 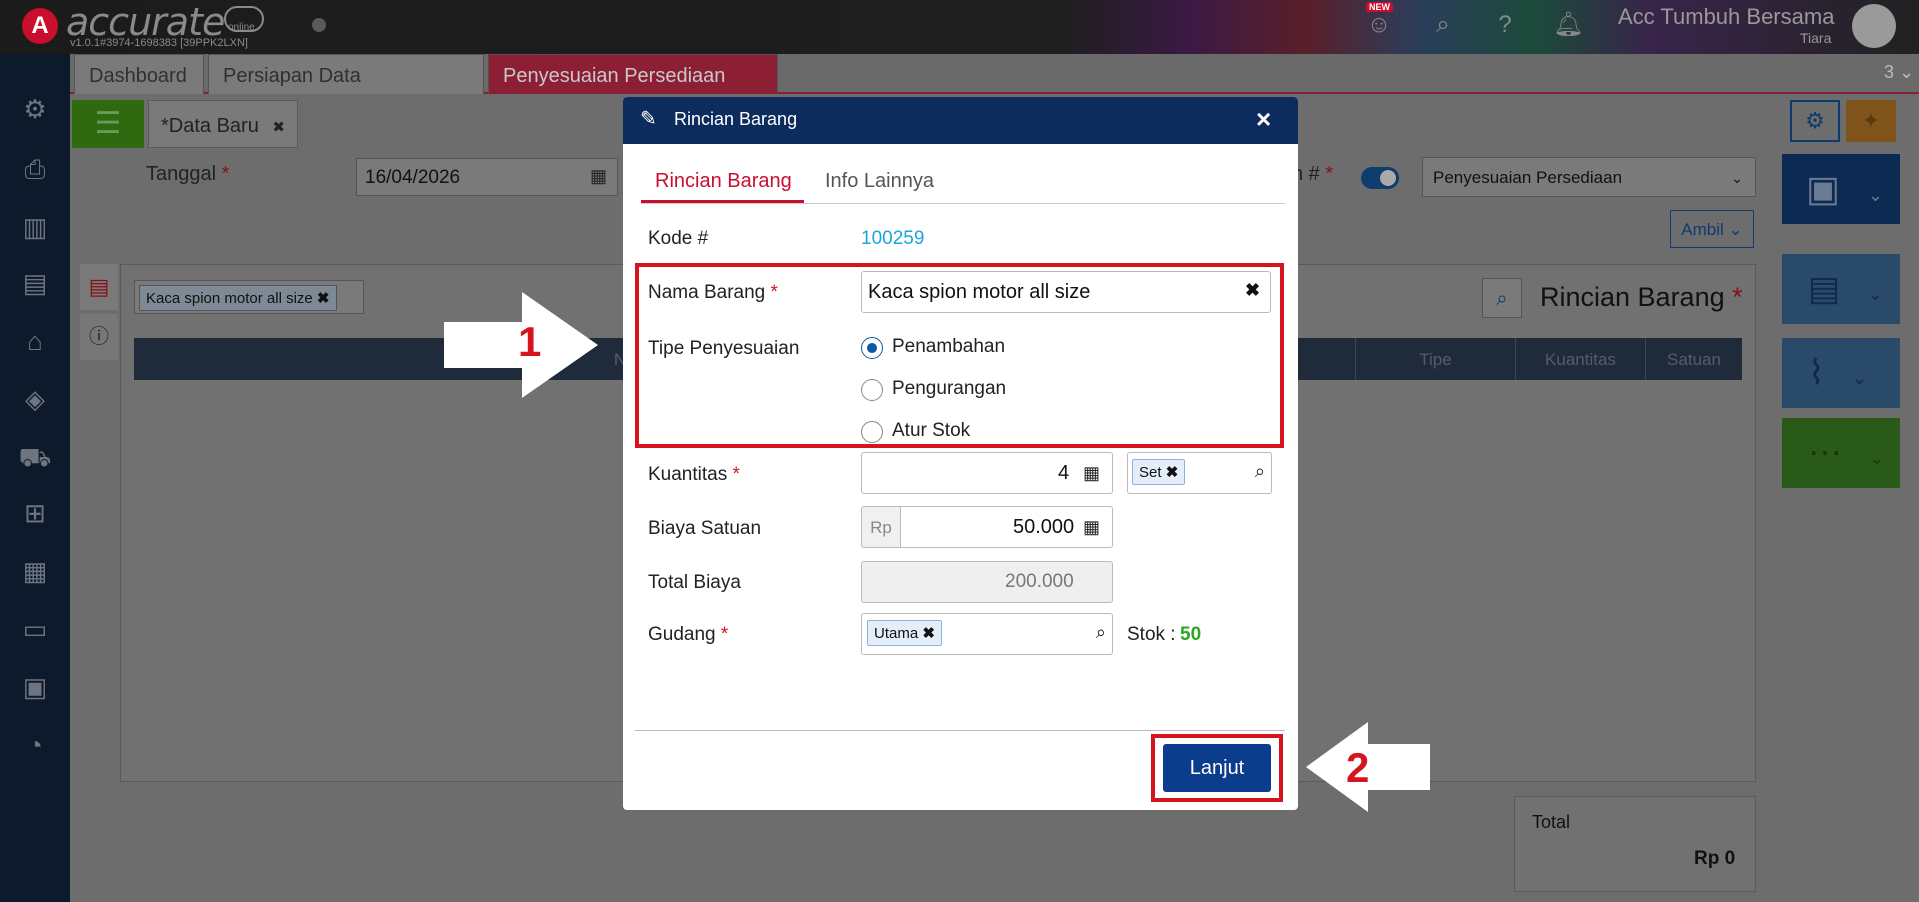 What do you see at coordinates (960, 730) in the screenshot?
I see `modal-footer-divider` at bounding box center [960, 730].